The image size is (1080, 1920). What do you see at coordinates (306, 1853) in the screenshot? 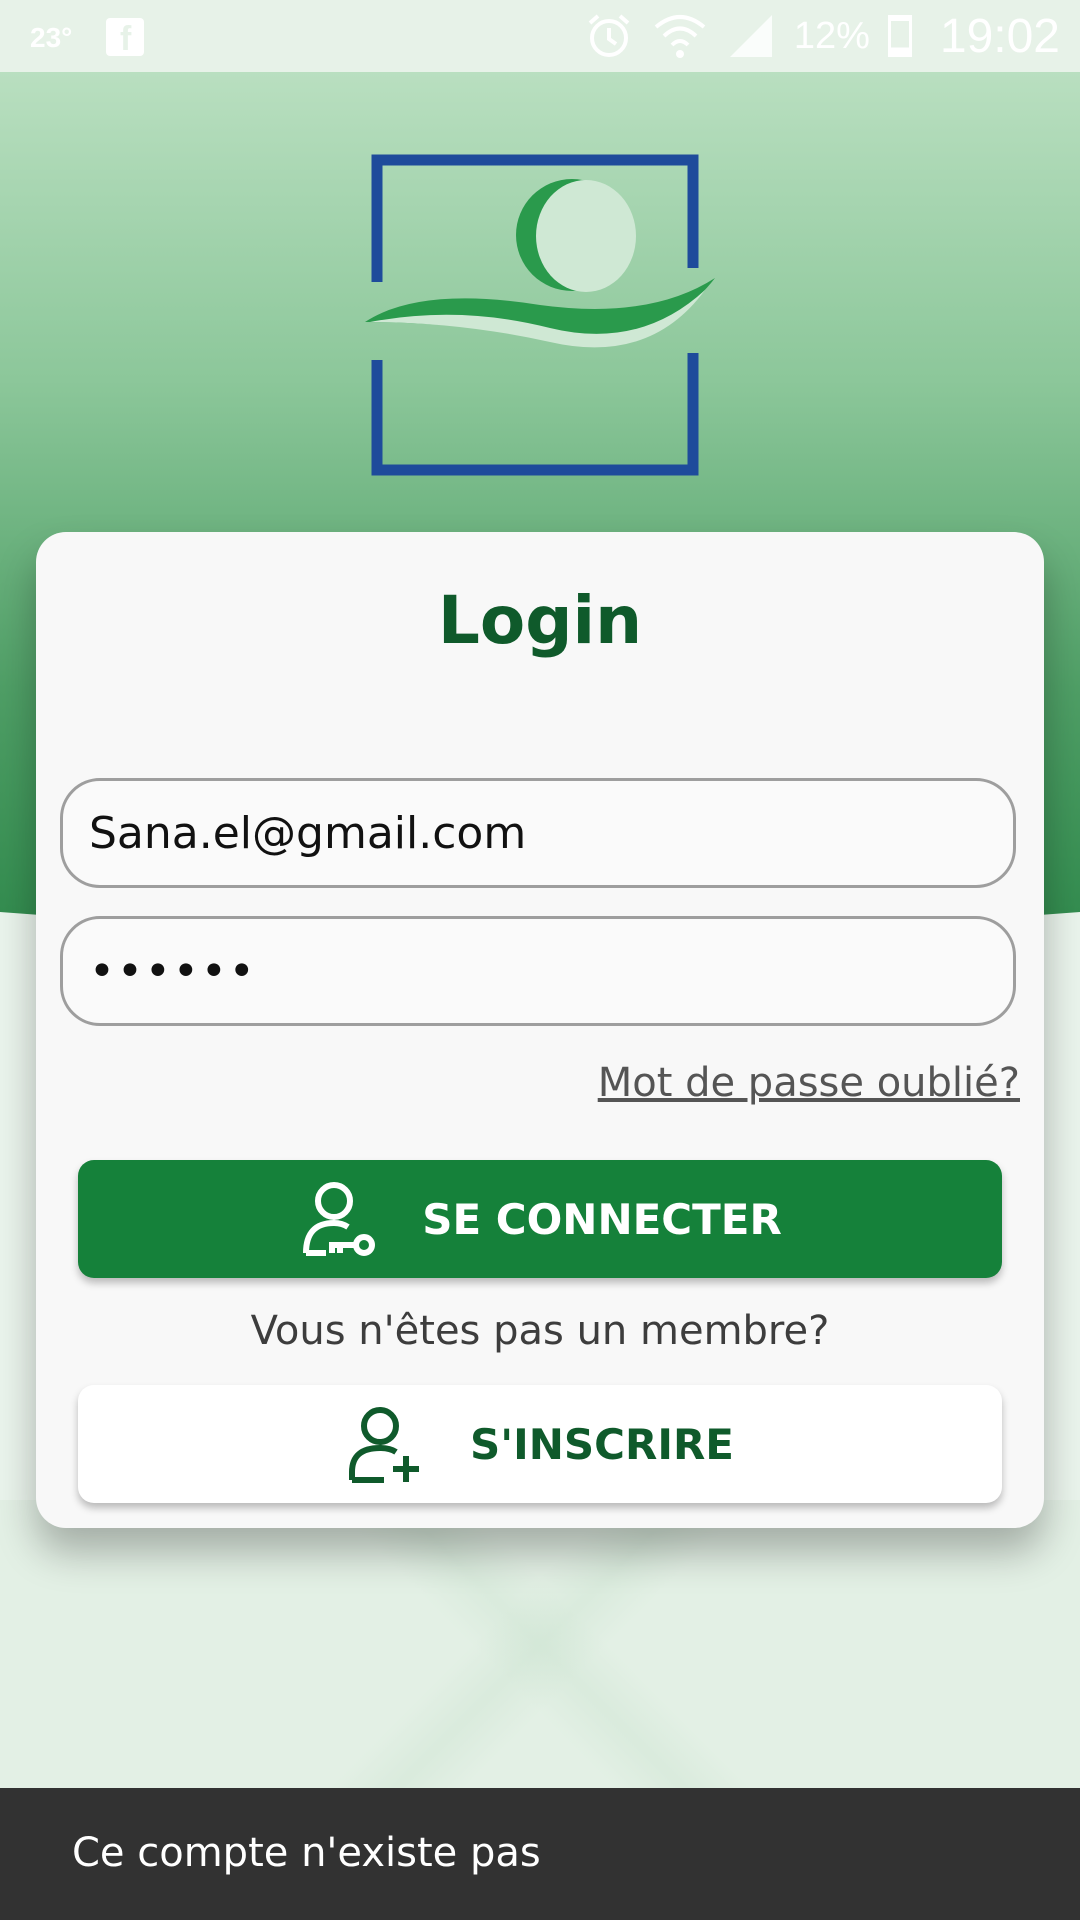
I see `snackbar-message: Ce compte n'existe pas` at bounding box center [306, 1853].